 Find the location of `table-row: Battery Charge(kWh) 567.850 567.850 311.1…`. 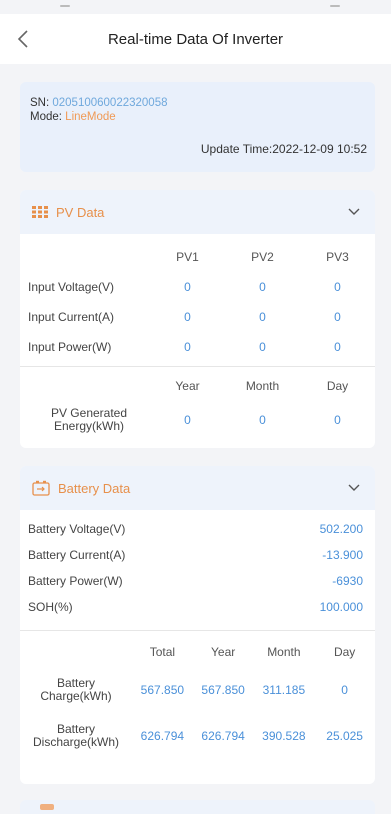

table-row: Battery Charge(kWh) 567.850 567.850 311.1… is located at coordinates (197, 690).